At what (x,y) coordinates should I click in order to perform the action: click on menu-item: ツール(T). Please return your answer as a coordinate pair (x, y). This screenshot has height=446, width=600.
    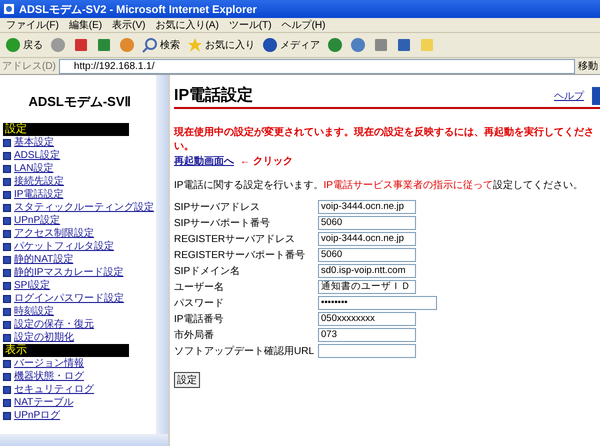
    Looking at the image, I should click on (250, 25).